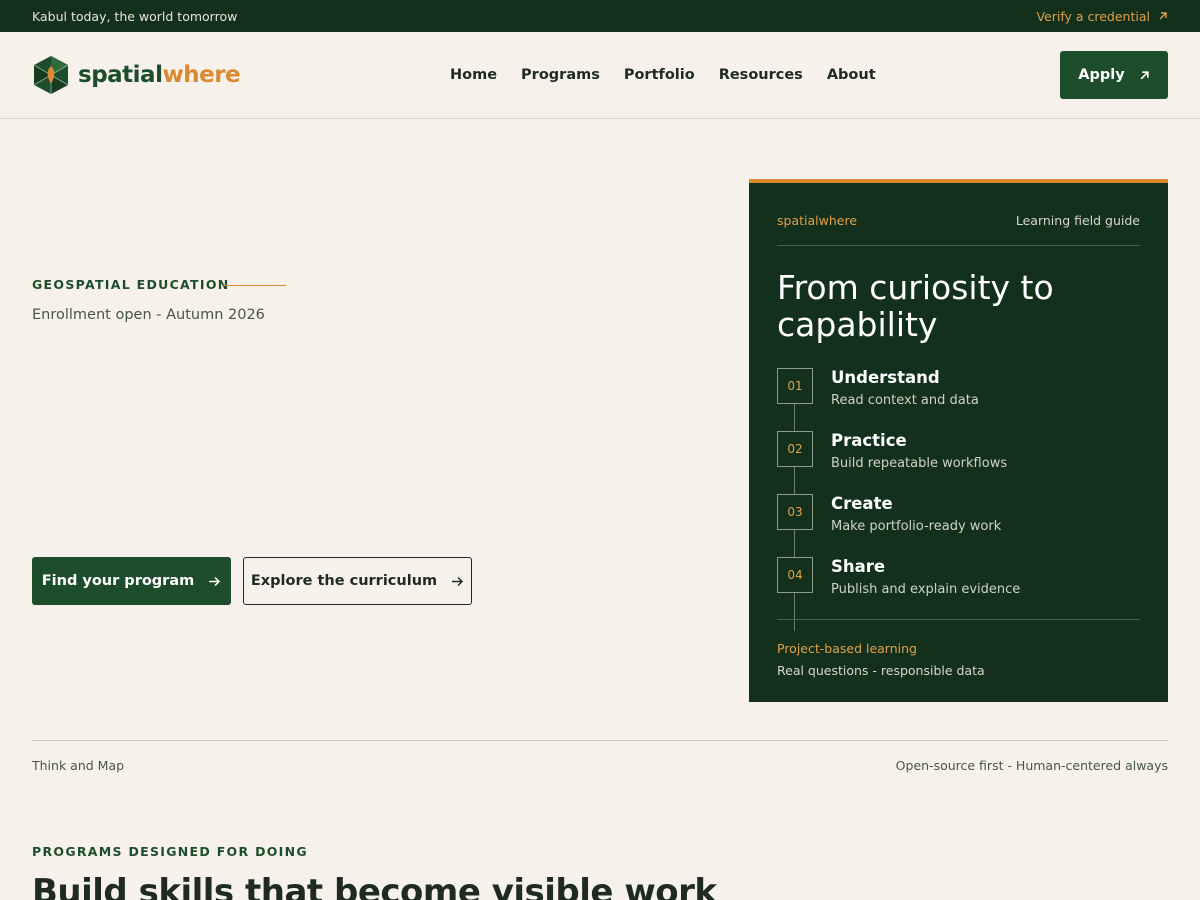 The image size is (1200, 900). I want to click on eyebrow-divider, so click(254, 285).